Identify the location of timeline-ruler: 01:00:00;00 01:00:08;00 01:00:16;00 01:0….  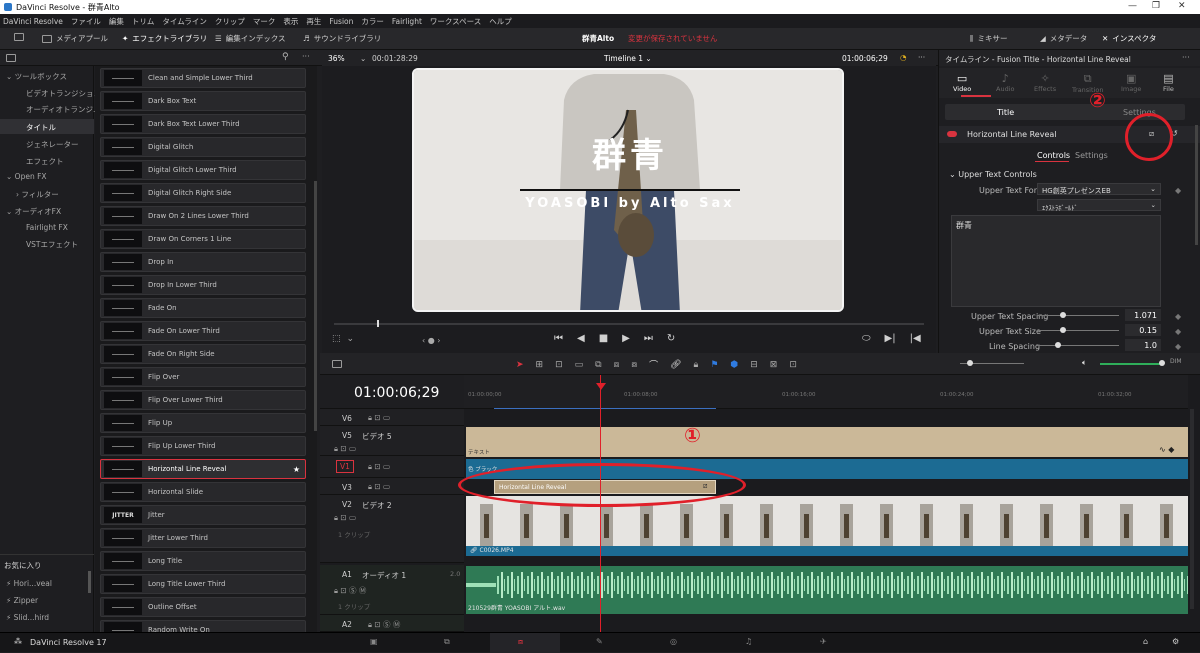
(826, 392).